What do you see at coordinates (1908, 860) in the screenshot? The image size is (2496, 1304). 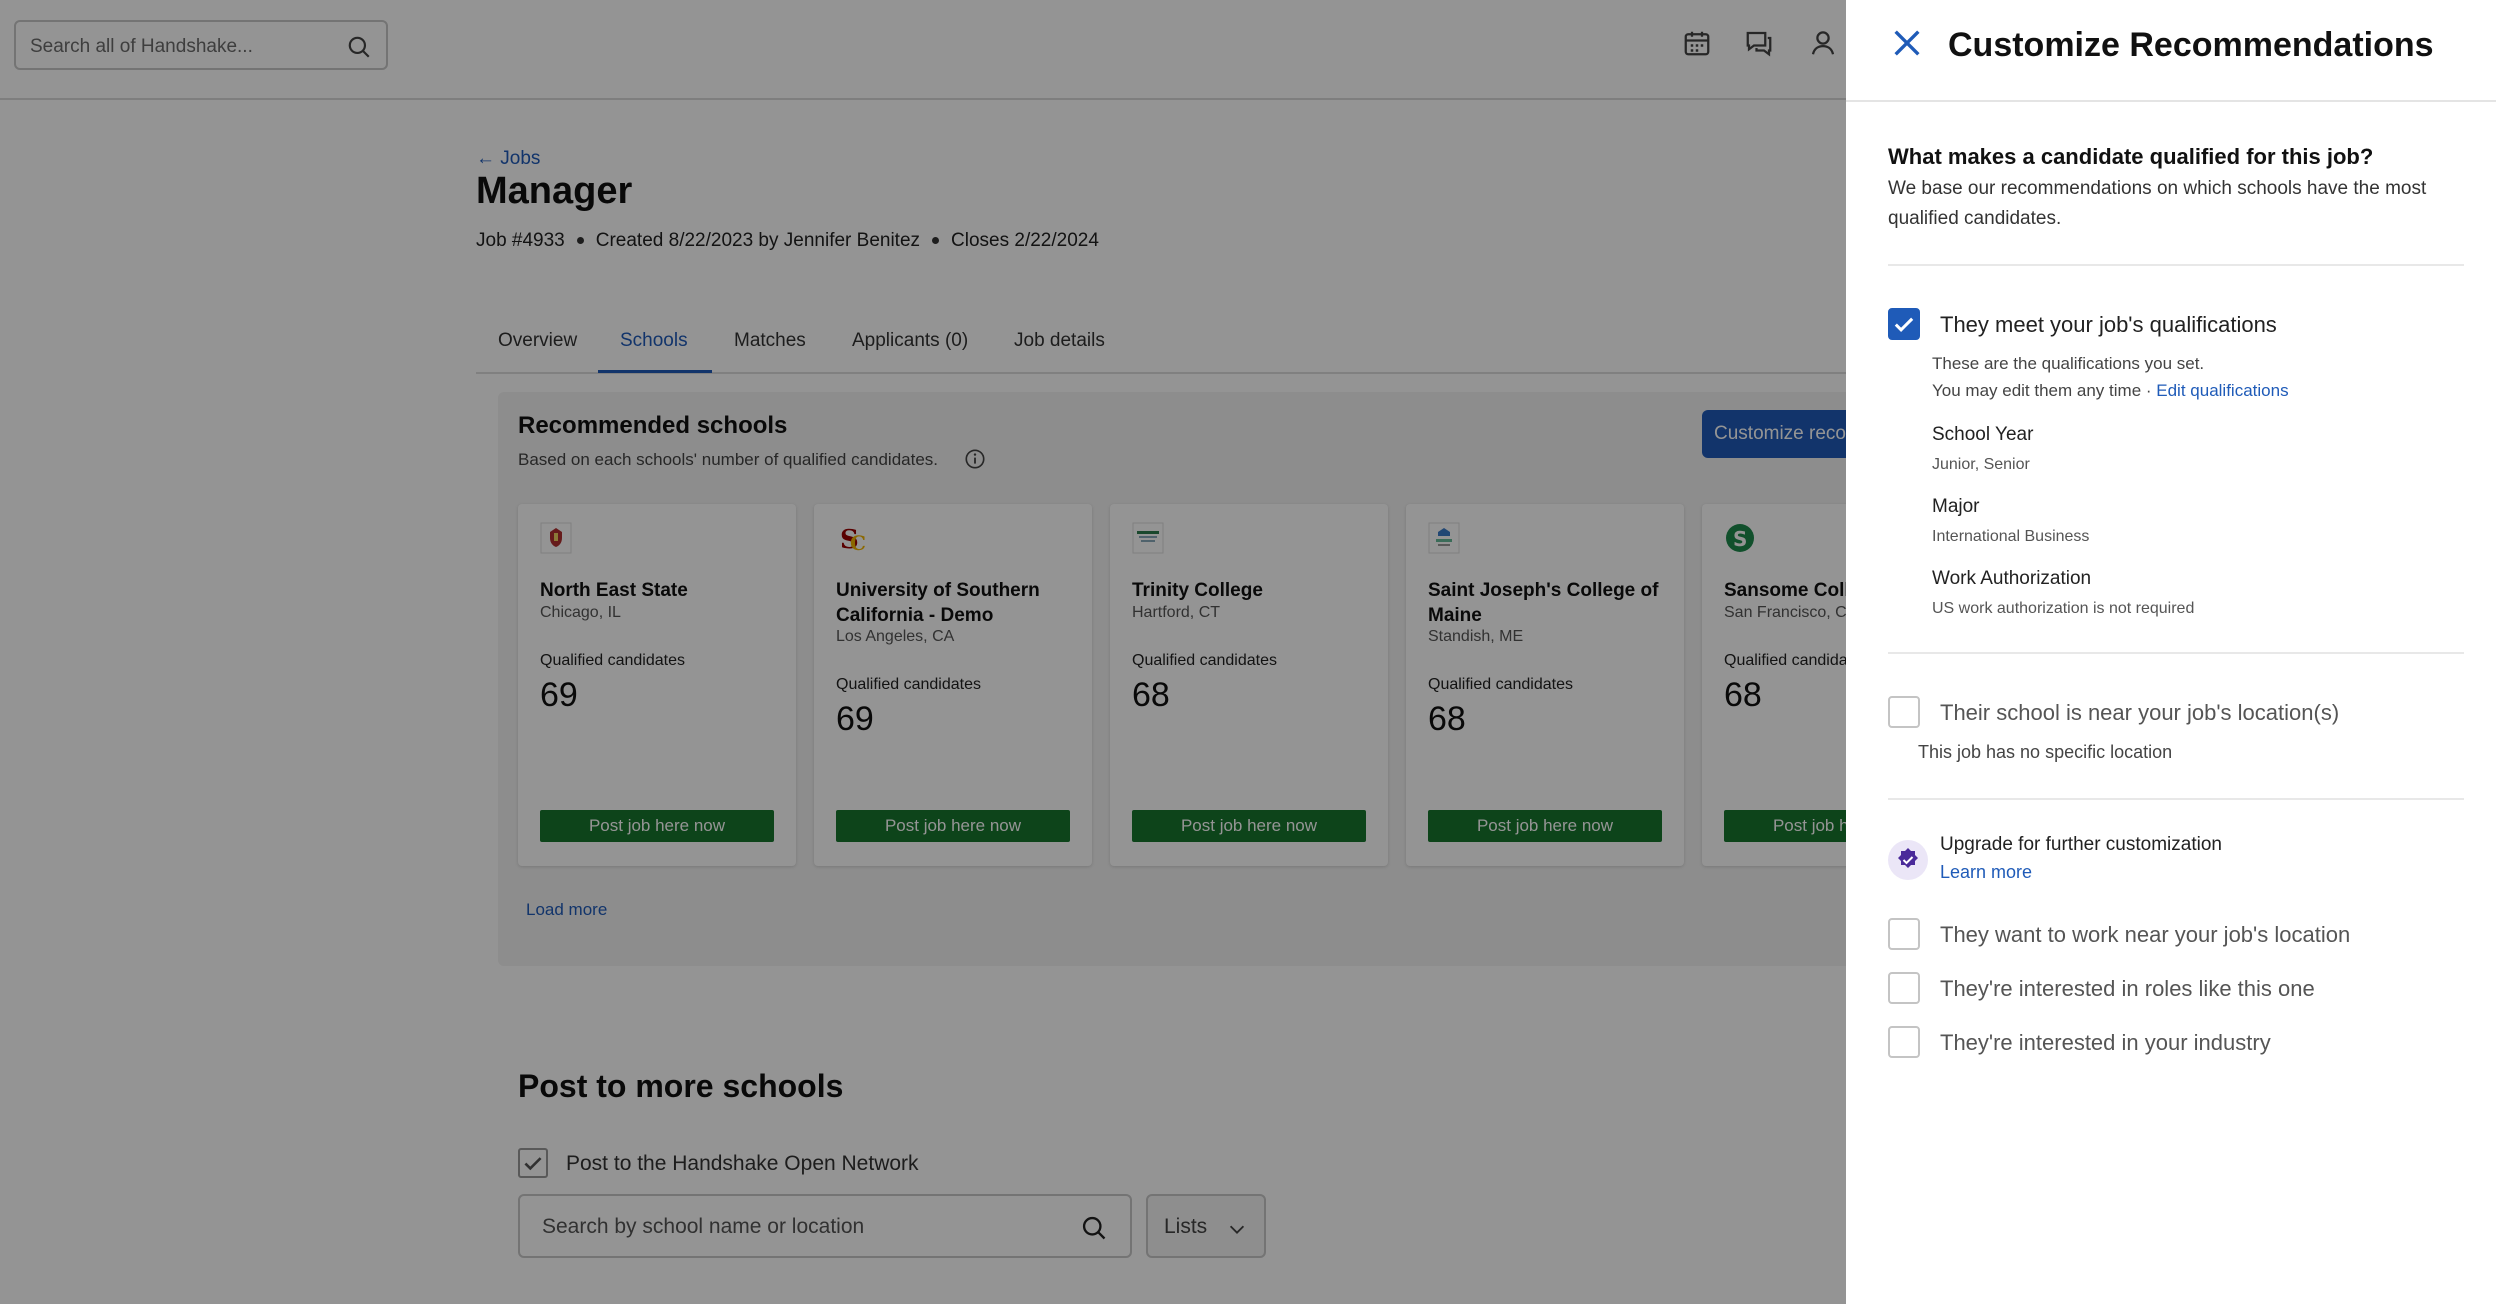 I see `upgrade-badge-icon` at bounding box center [1908, 860].